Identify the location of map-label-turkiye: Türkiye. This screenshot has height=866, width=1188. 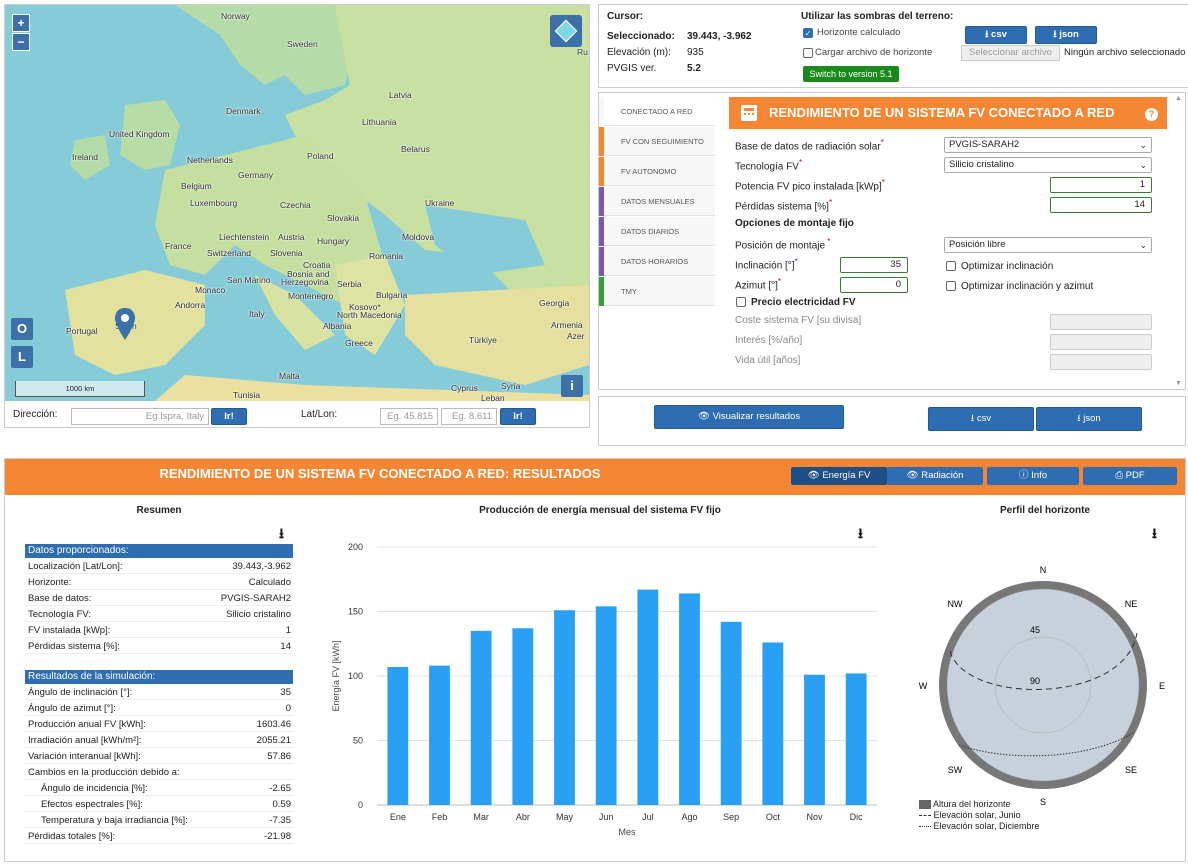
(483, 340).